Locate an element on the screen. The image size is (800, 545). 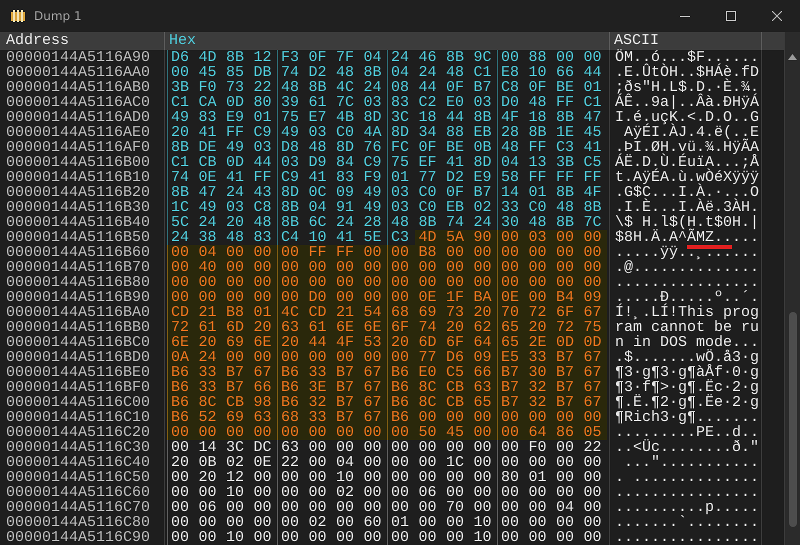
column-header: Hex is located at coordinates (387, 41).